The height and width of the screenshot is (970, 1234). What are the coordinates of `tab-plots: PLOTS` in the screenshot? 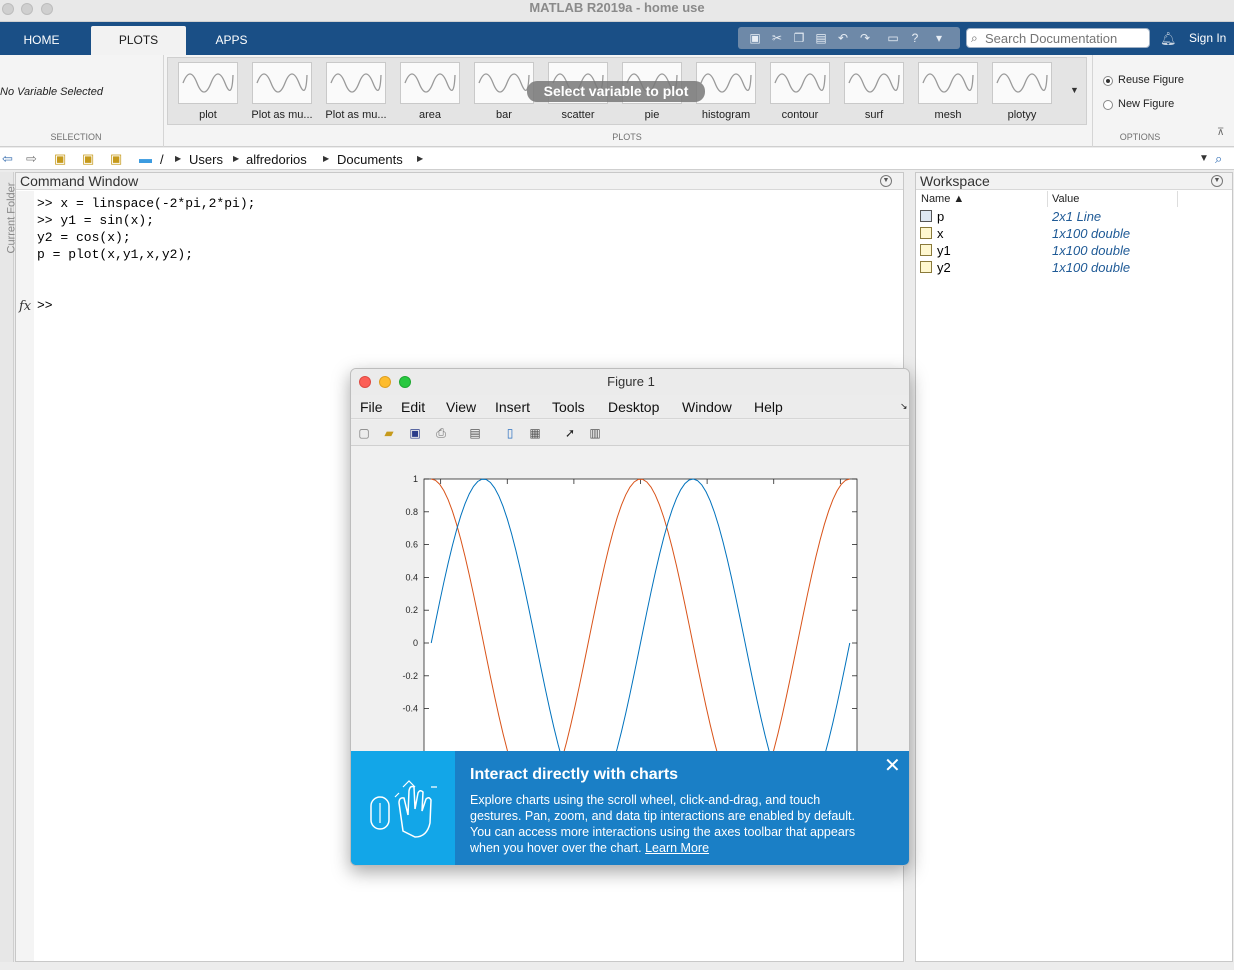 It's located at (138, 40).